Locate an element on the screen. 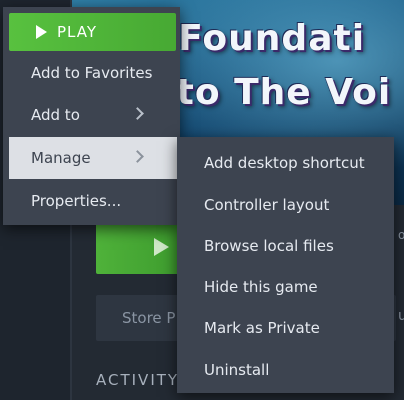 This screenshot has width=404, height=400. submenu-item-uninstall: Uninstall is located at coordinates (285, 368).